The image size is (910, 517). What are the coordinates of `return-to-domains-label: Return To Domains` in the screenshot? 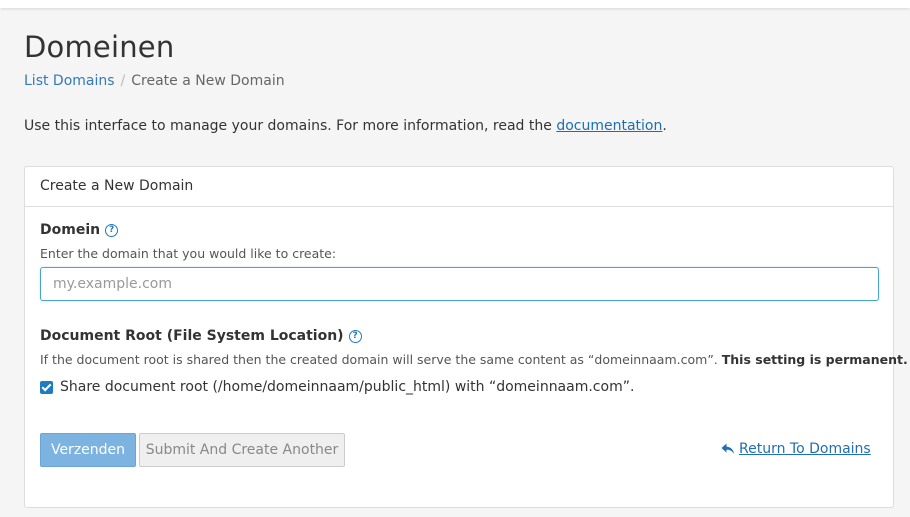 It's located at (805, 449).